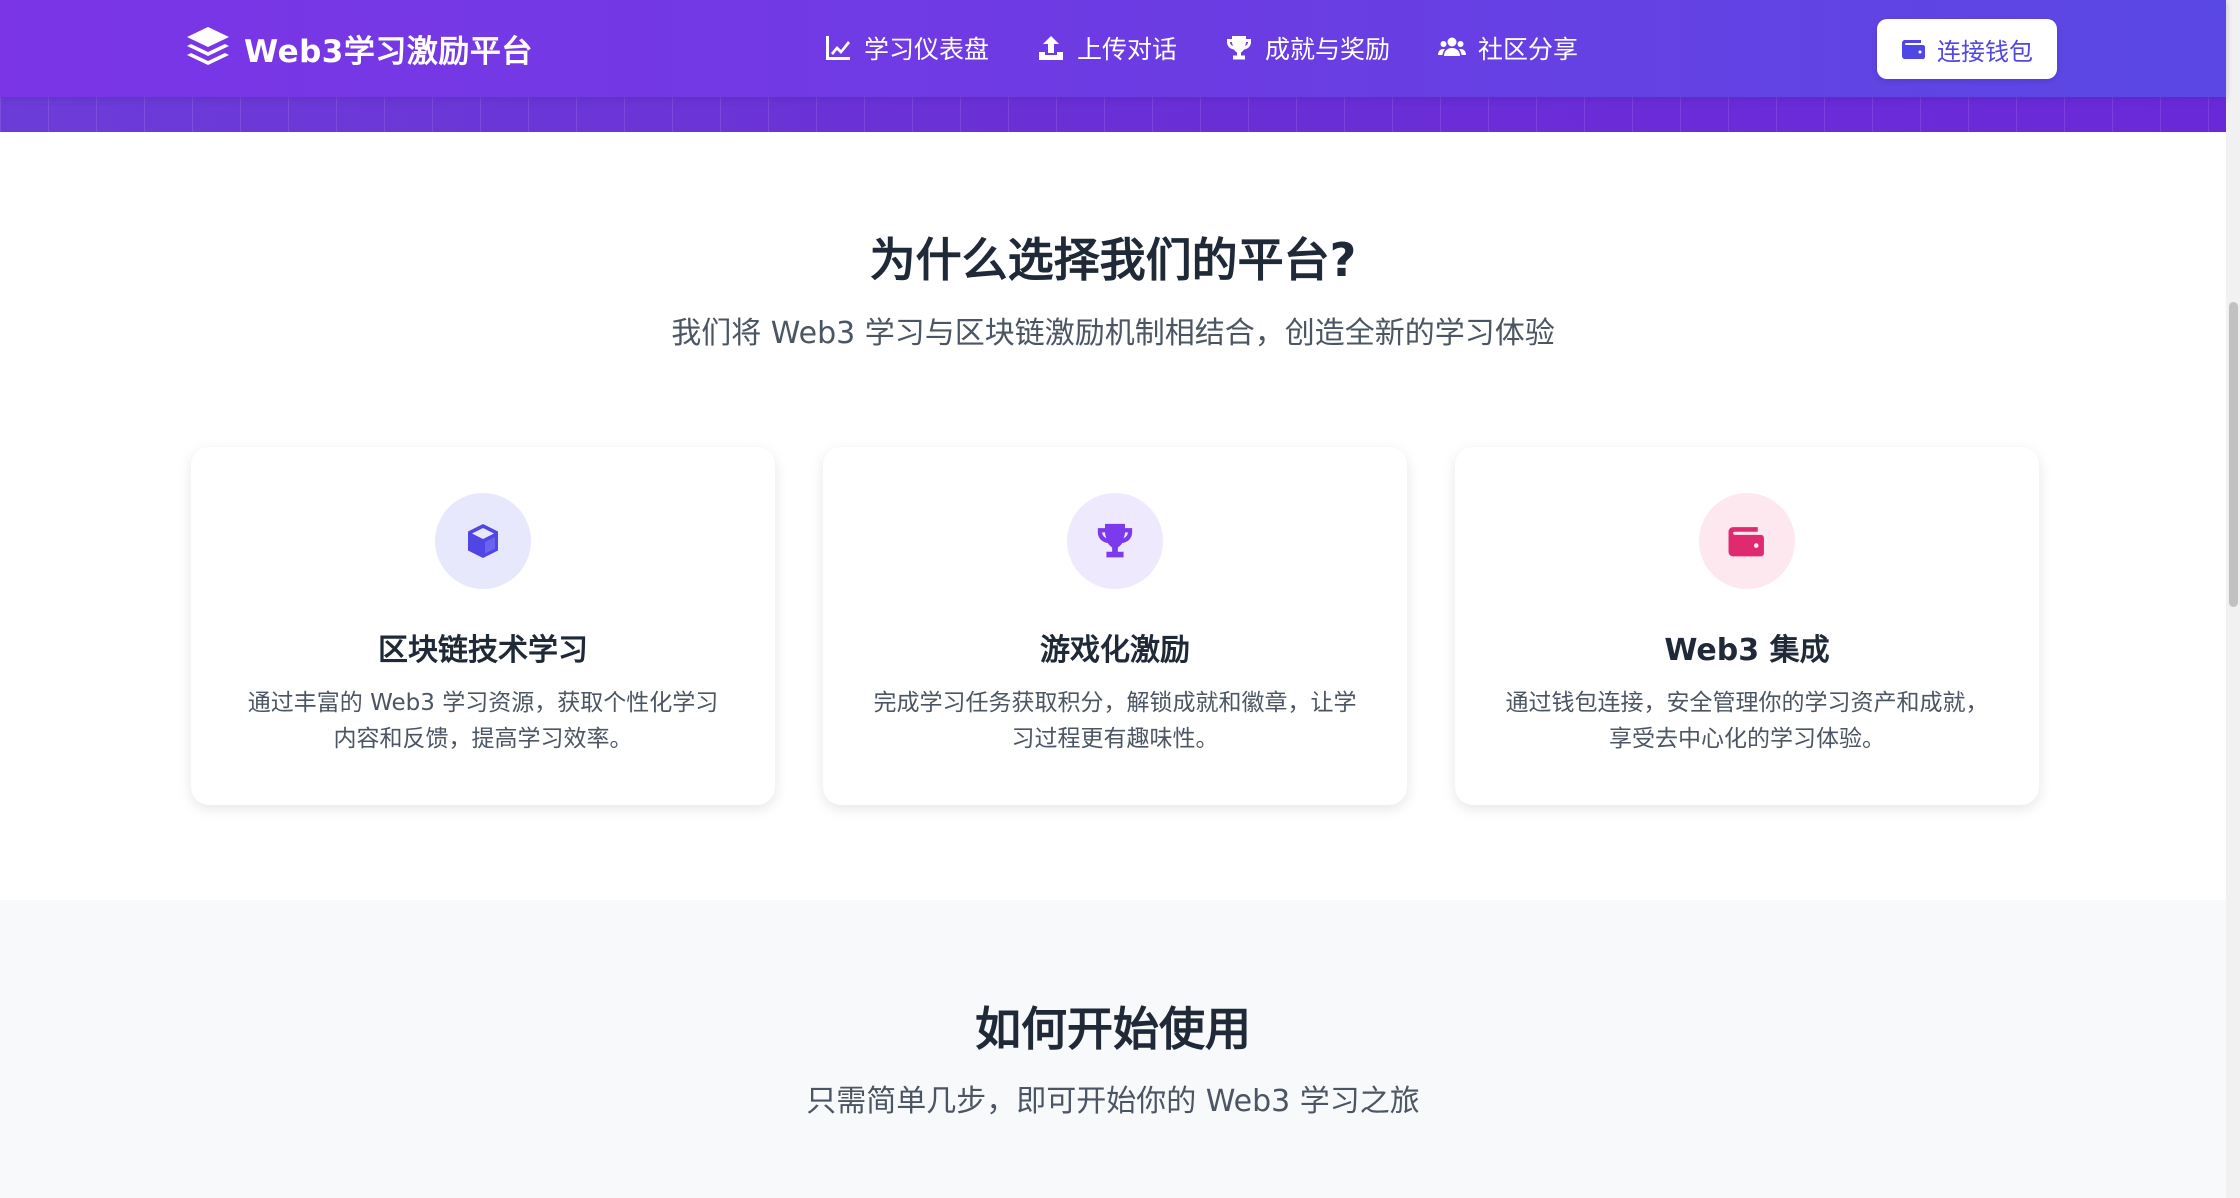 The height and width of the screenshot is (1198, 2240). Describe the element at coordinates (1113, 1101) in the screenshot. I see `how-section-subtitle: 只需简单几步，即可开始你的 Web3 学习之旅` at that location.